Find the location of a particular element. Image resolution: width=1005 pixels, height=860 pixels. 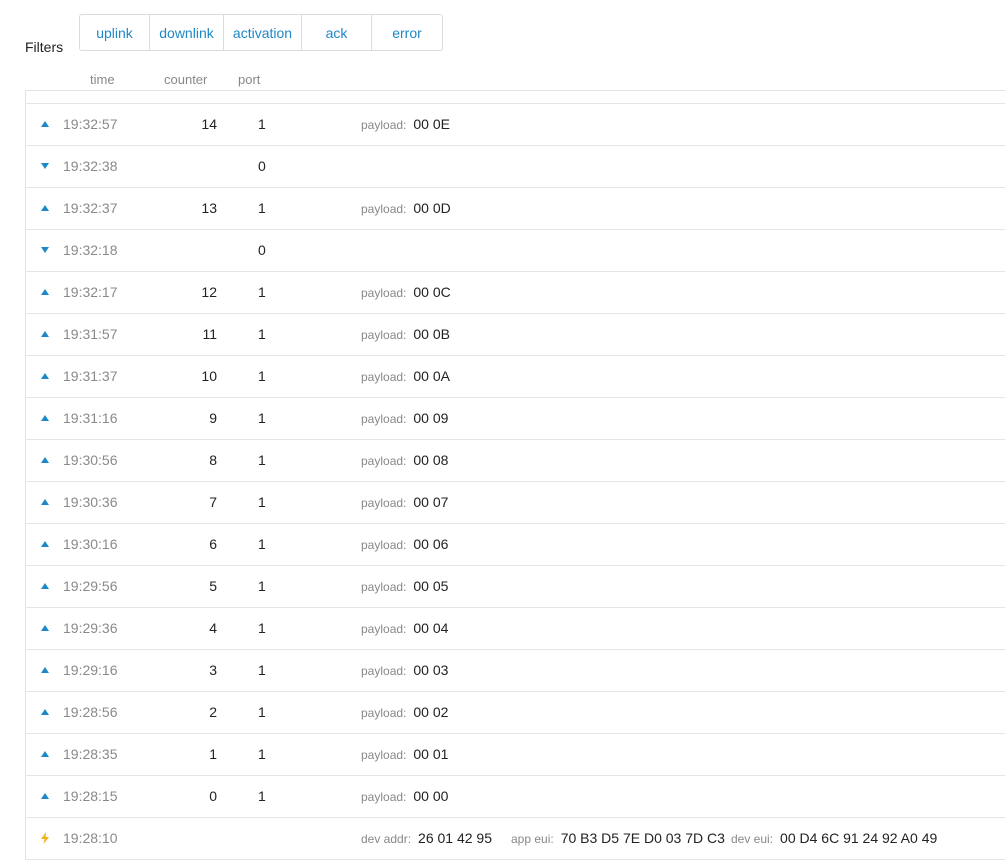

row-payload-value: 00 02 is located at coordinates (431, 712).